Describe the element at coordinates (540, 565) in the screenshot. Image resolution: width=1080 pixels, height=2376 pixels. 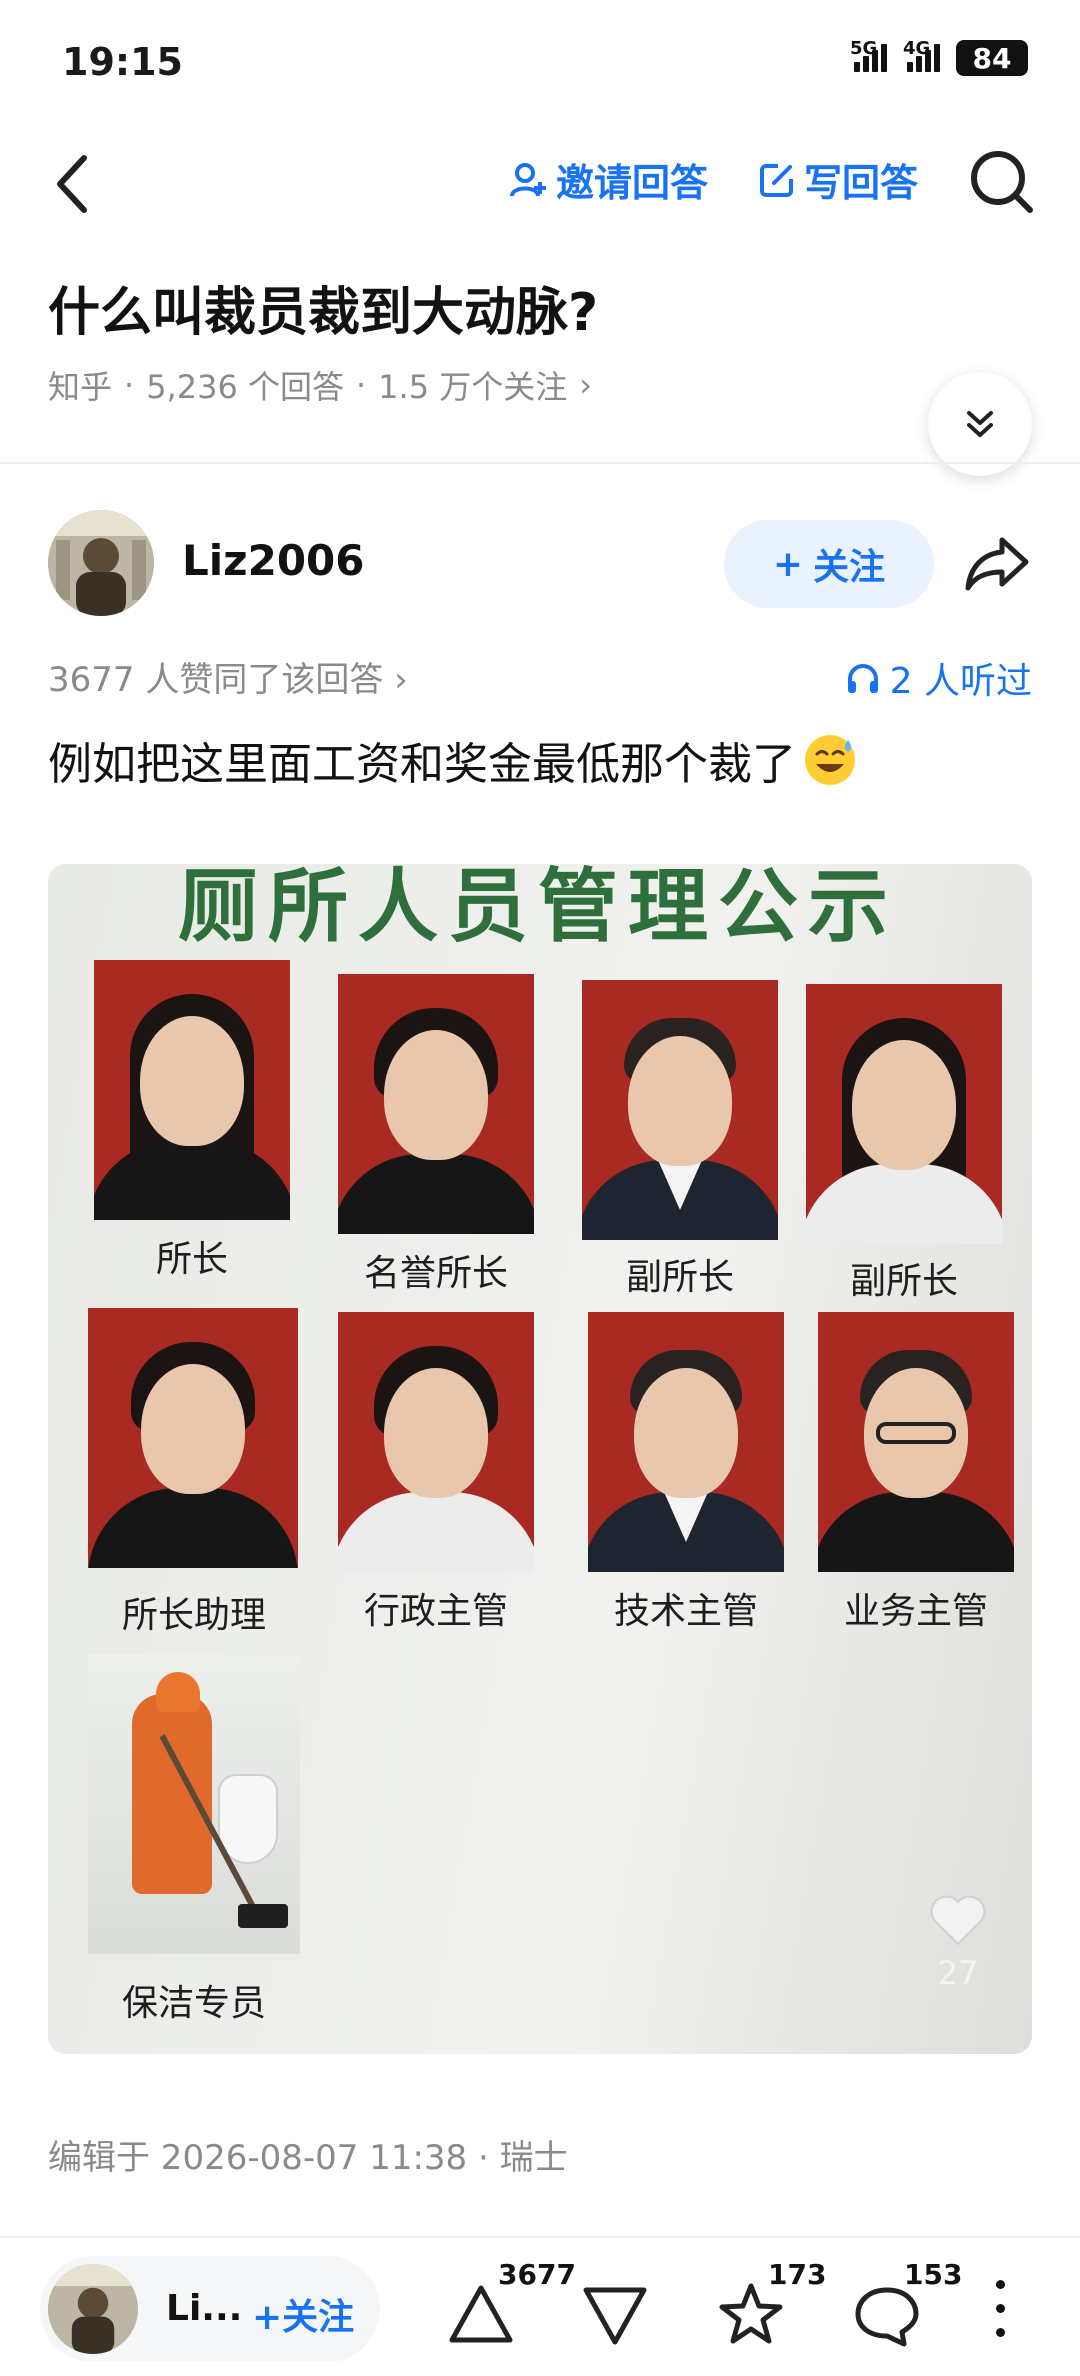
I see `author-row: Liz2006 + 关注` at that location.